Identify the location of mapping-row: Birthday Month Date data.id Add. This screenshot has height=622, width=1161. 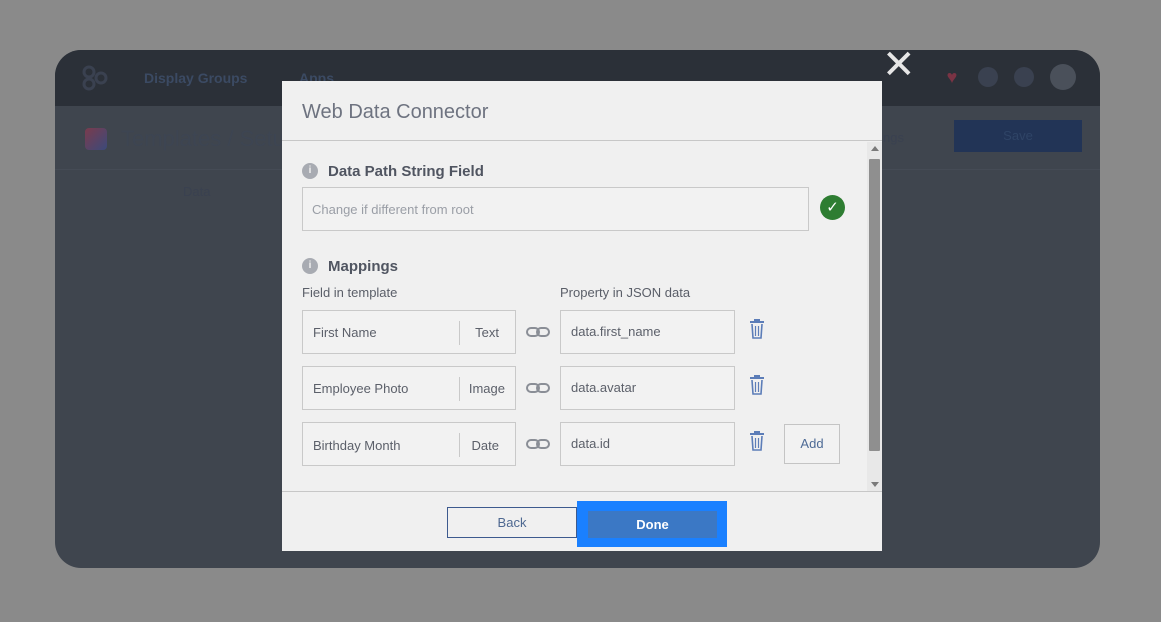
(582, 445).